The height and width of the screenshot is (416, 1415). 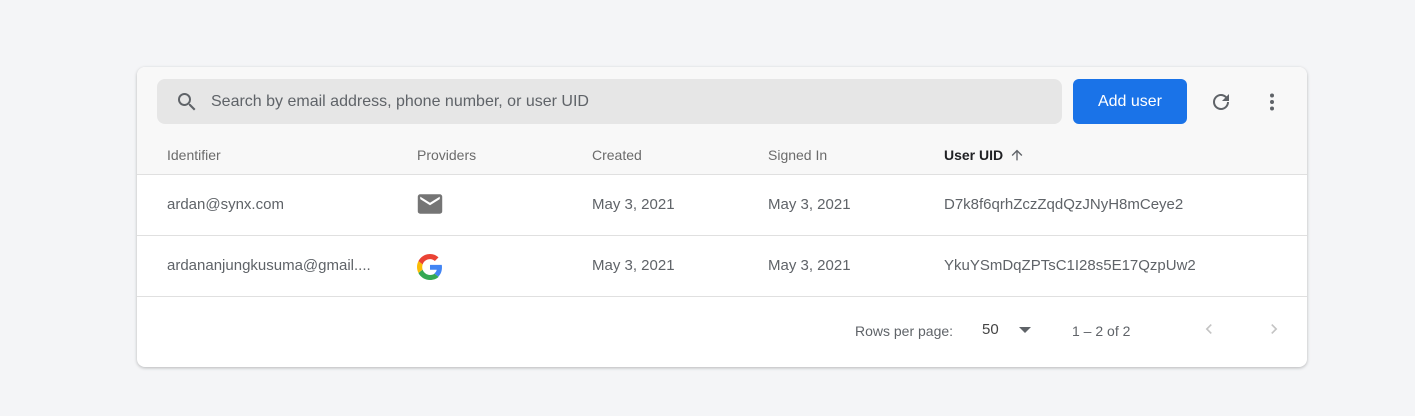 I want to click on rows-per-page-label: Rows per page:, so click(x=904, y=331).